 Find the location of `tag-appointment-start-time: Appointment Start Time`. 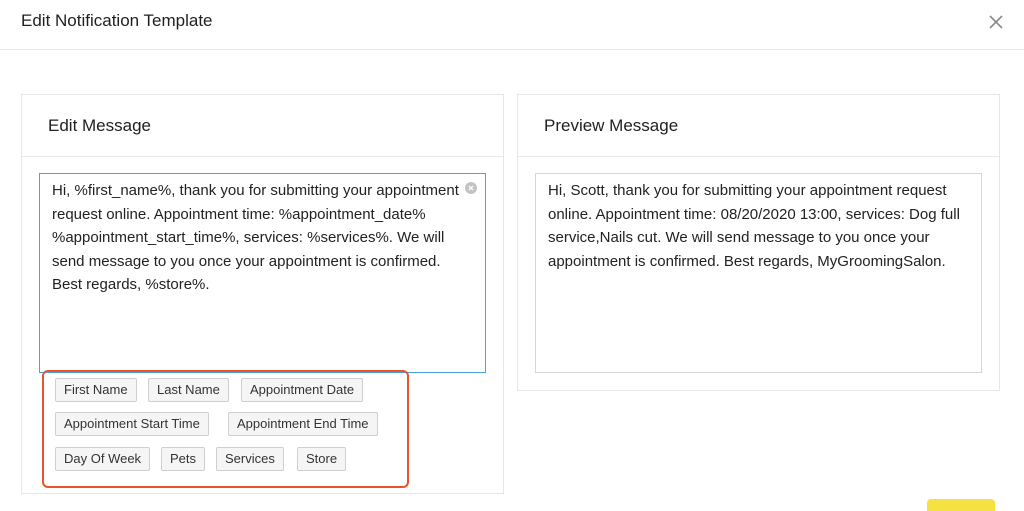

tag-appointment-start-time: Appointment Start Time is located at coordinates (132, 424).